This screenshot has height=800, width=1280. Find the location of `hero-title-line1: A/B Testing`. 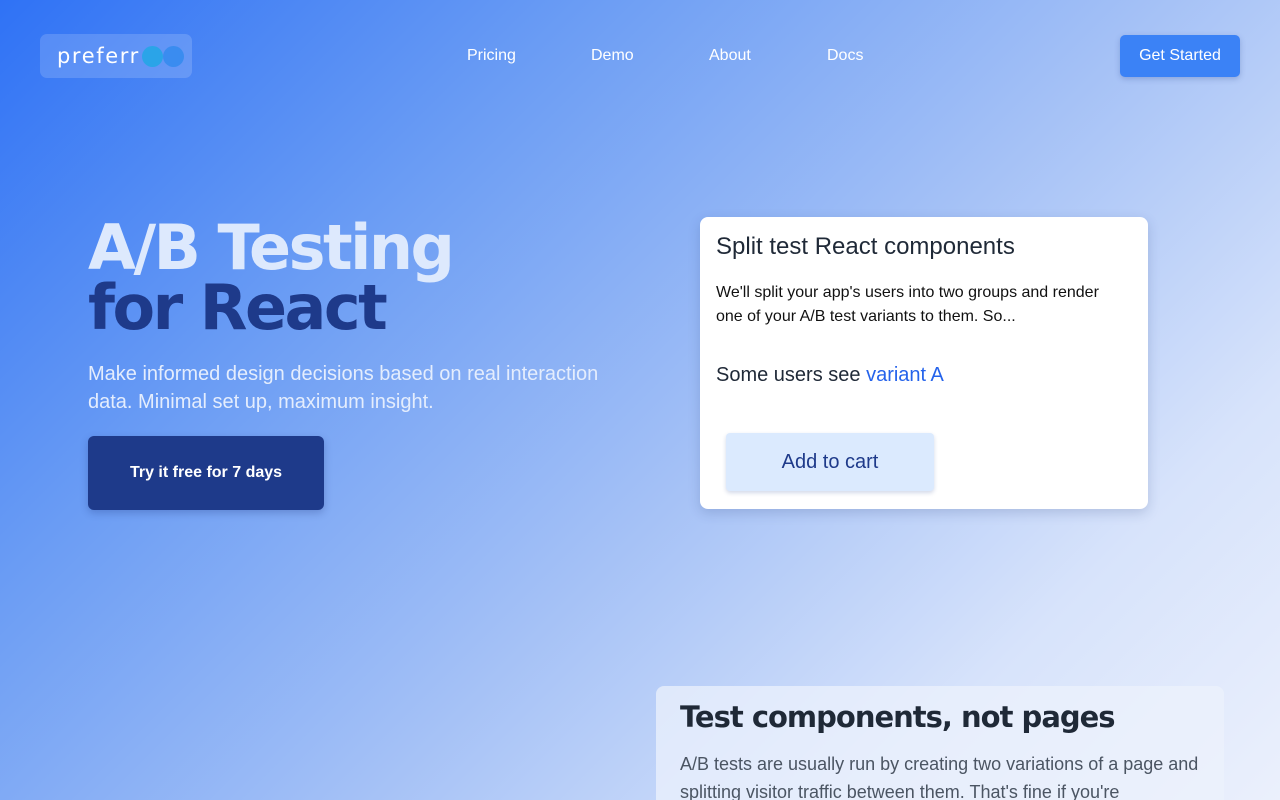

hero-title-line1: A/B Testing is located at coordinates (271, 247).